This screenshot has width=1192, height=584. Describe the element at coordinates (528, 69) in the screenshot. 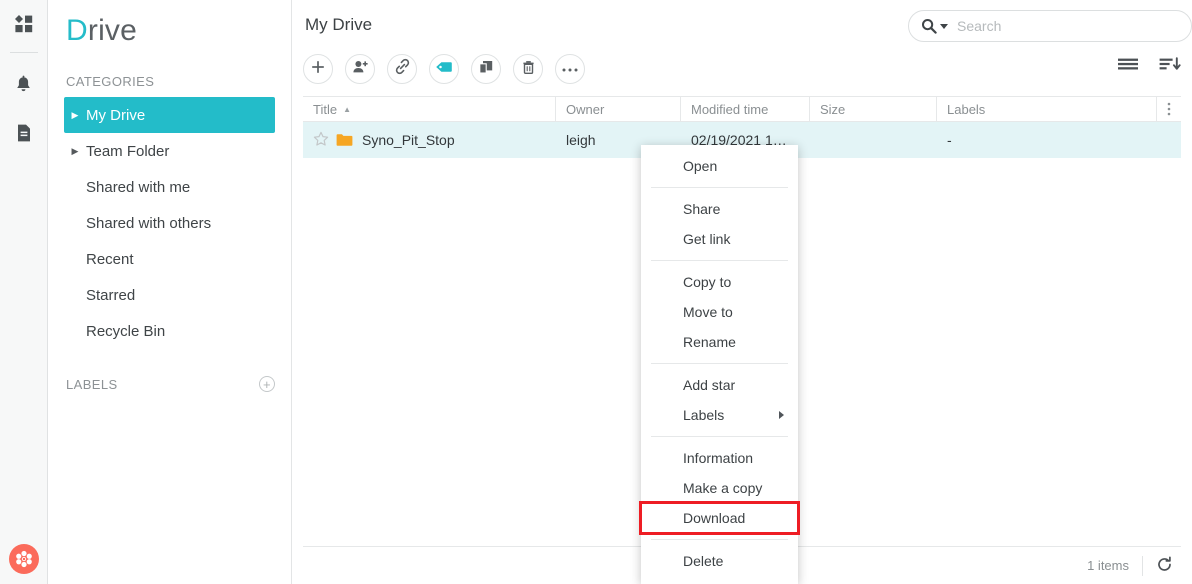

I see `delete-button` at that location.